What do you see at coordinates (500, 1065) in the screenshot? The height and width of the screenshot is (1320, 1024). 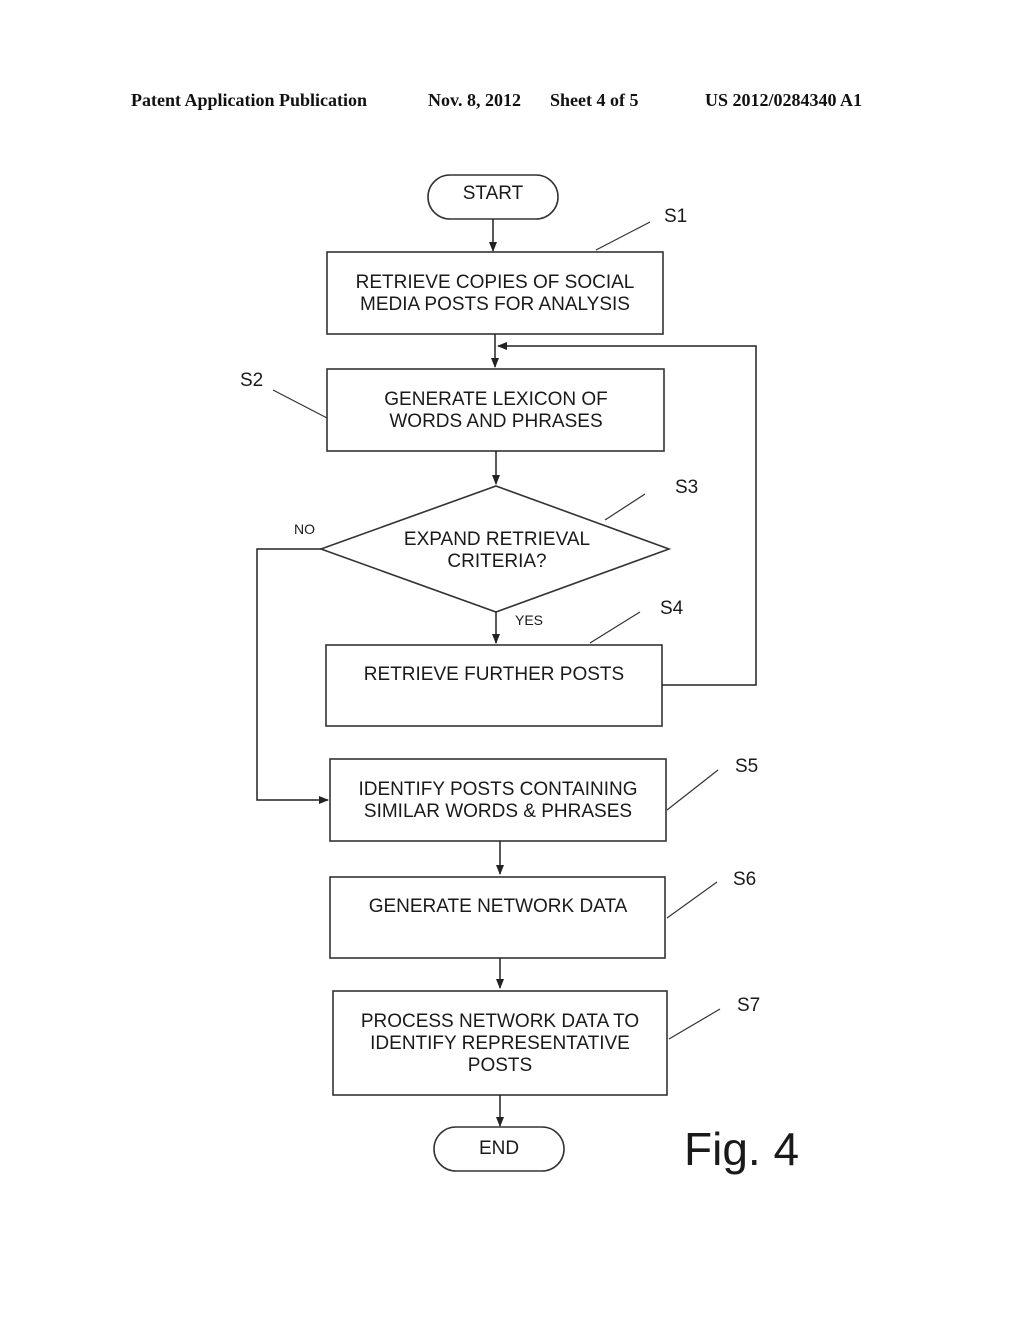 I see `s7-line-3: POSTS` at bounding box center [500, 1065].